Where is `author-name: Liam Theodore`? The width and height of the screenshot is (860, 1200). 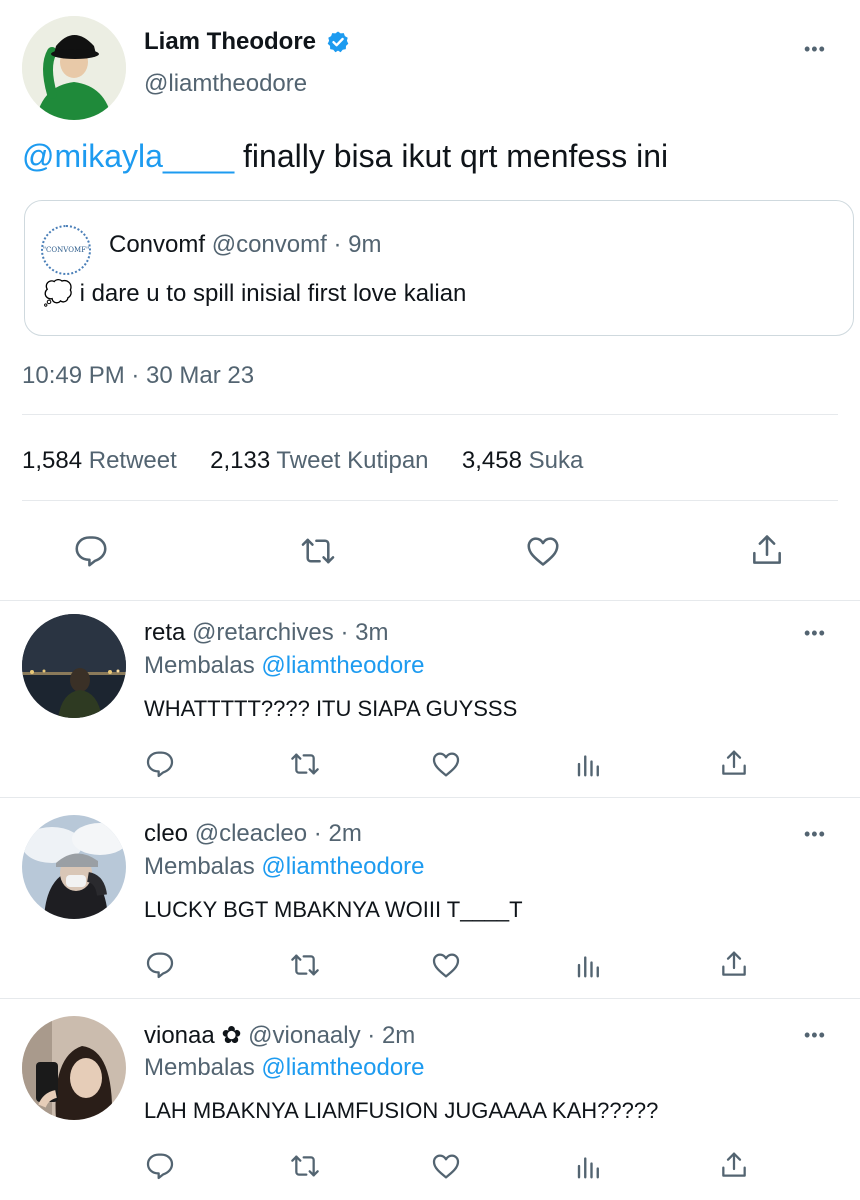
author-name: Liam Theodore is located at coordinates (247, 42).